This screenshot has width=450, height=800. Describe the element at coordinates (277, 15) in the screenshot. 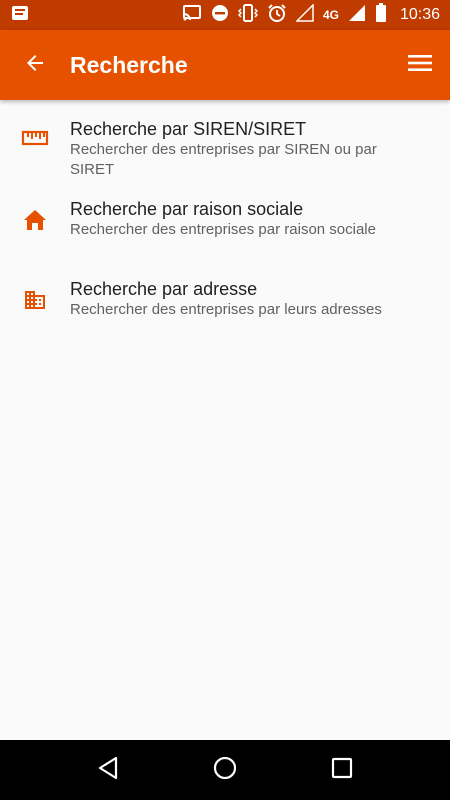

I see `alarm-icon` at that location.